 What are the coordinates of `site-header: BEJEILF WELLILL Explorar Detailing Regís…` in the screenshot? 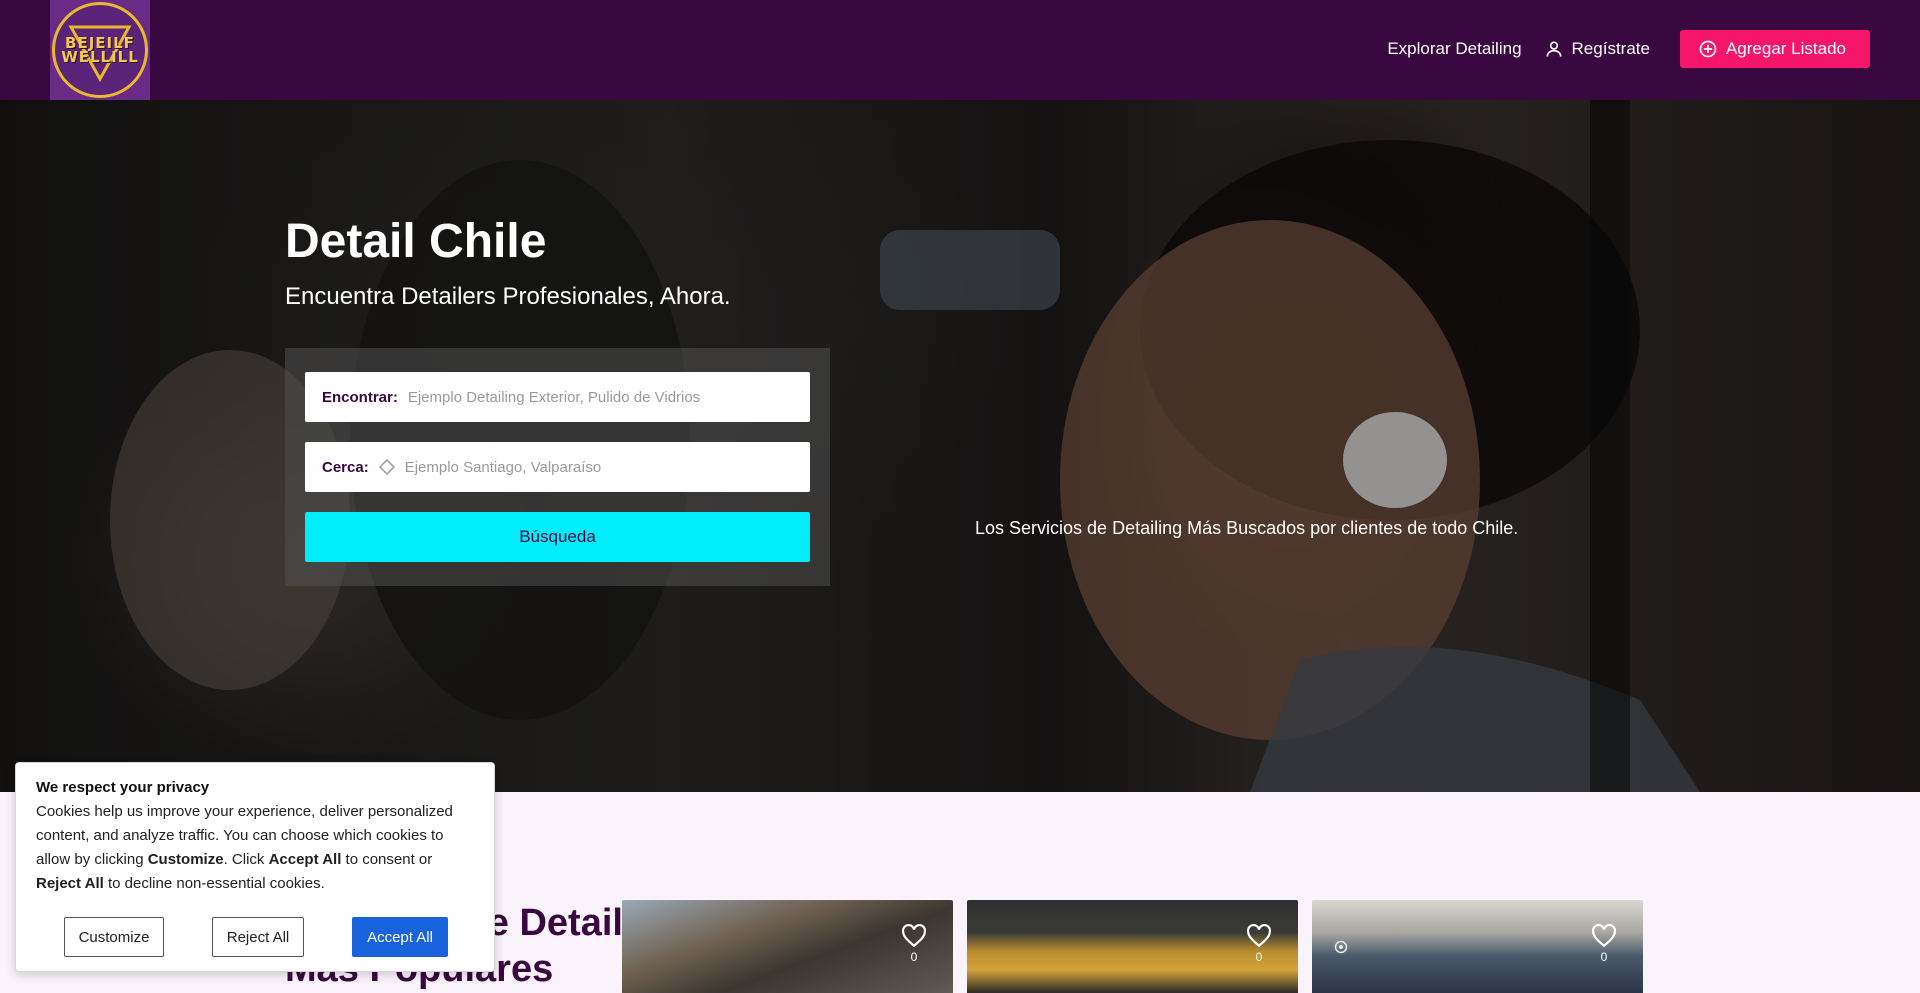 It's located at (960, 50).